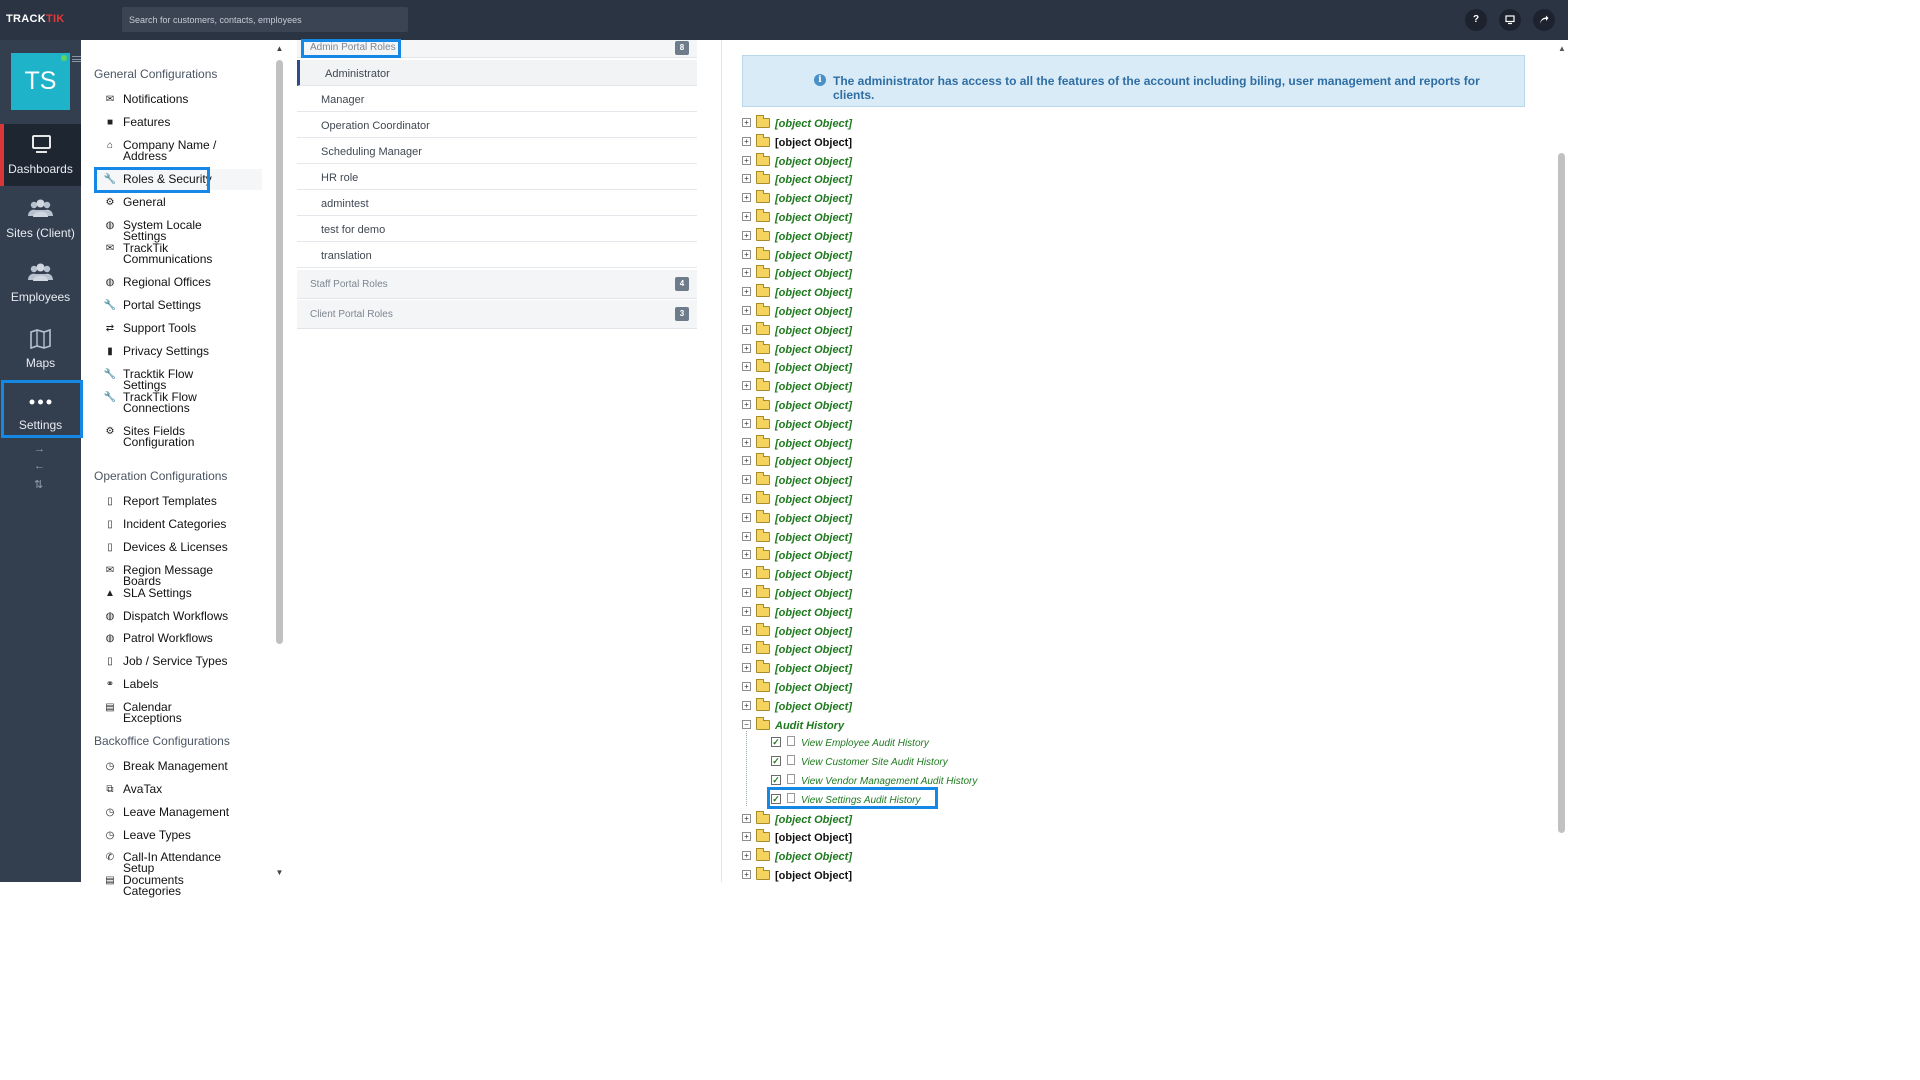 The width and height of the screenshot is (1920, 1080). What do you see at coordinates (921, 782) in the screenshot?
I see `permission-item: ✓ View Vendor Management Audit History` at bounding box center [921, 782].